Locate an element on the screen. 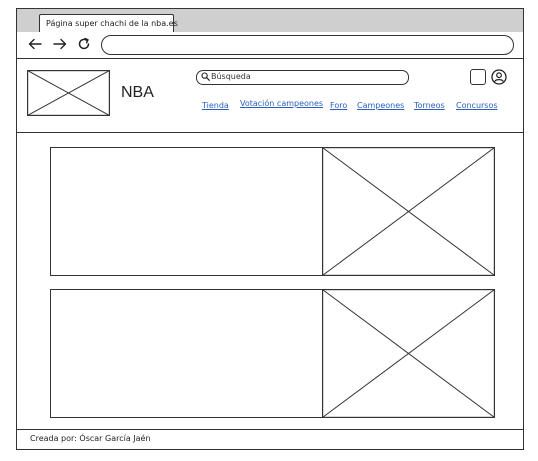 This screenshot has width=538, height=461. logo-placeholder is located at coordinates (69, 93).